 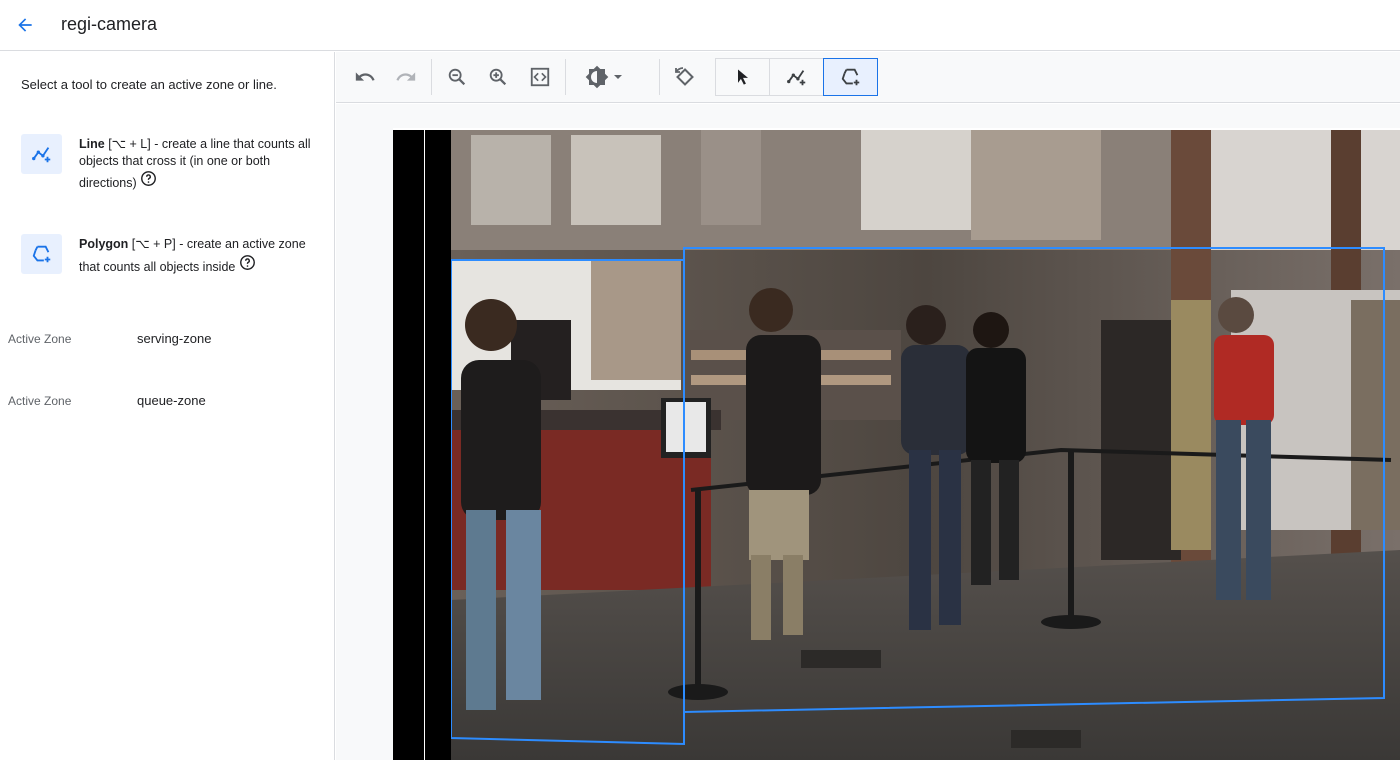 I want to click on undo-button, so click(x=365, y=77).